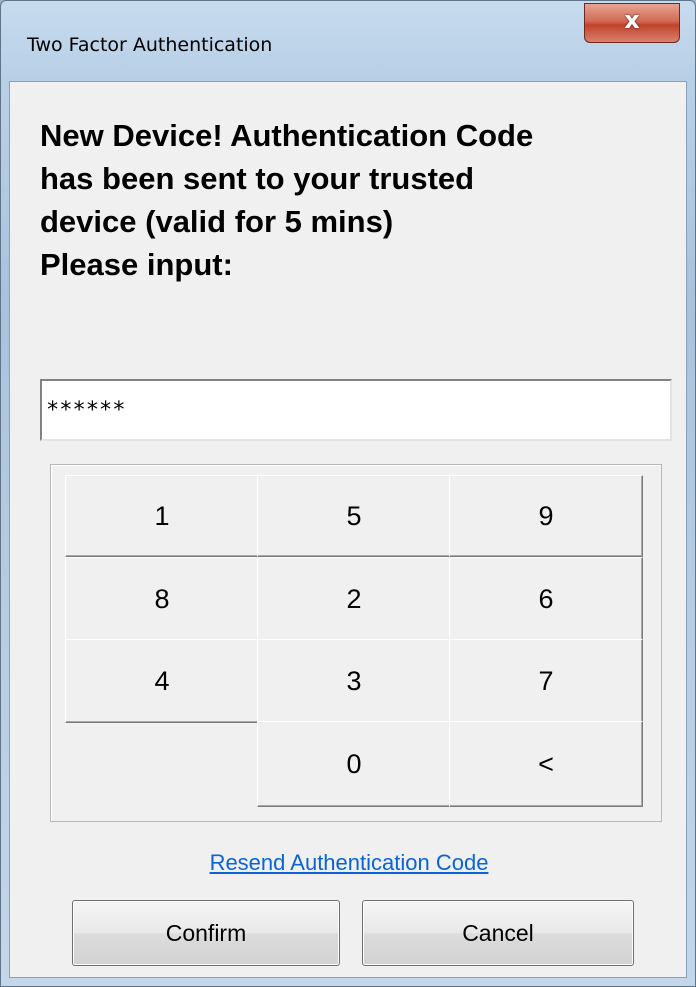  What do you see at coordinates (206, 933) in the screenshot?
I see `confirm-button: Confirm` at bounding box center [206, 933].